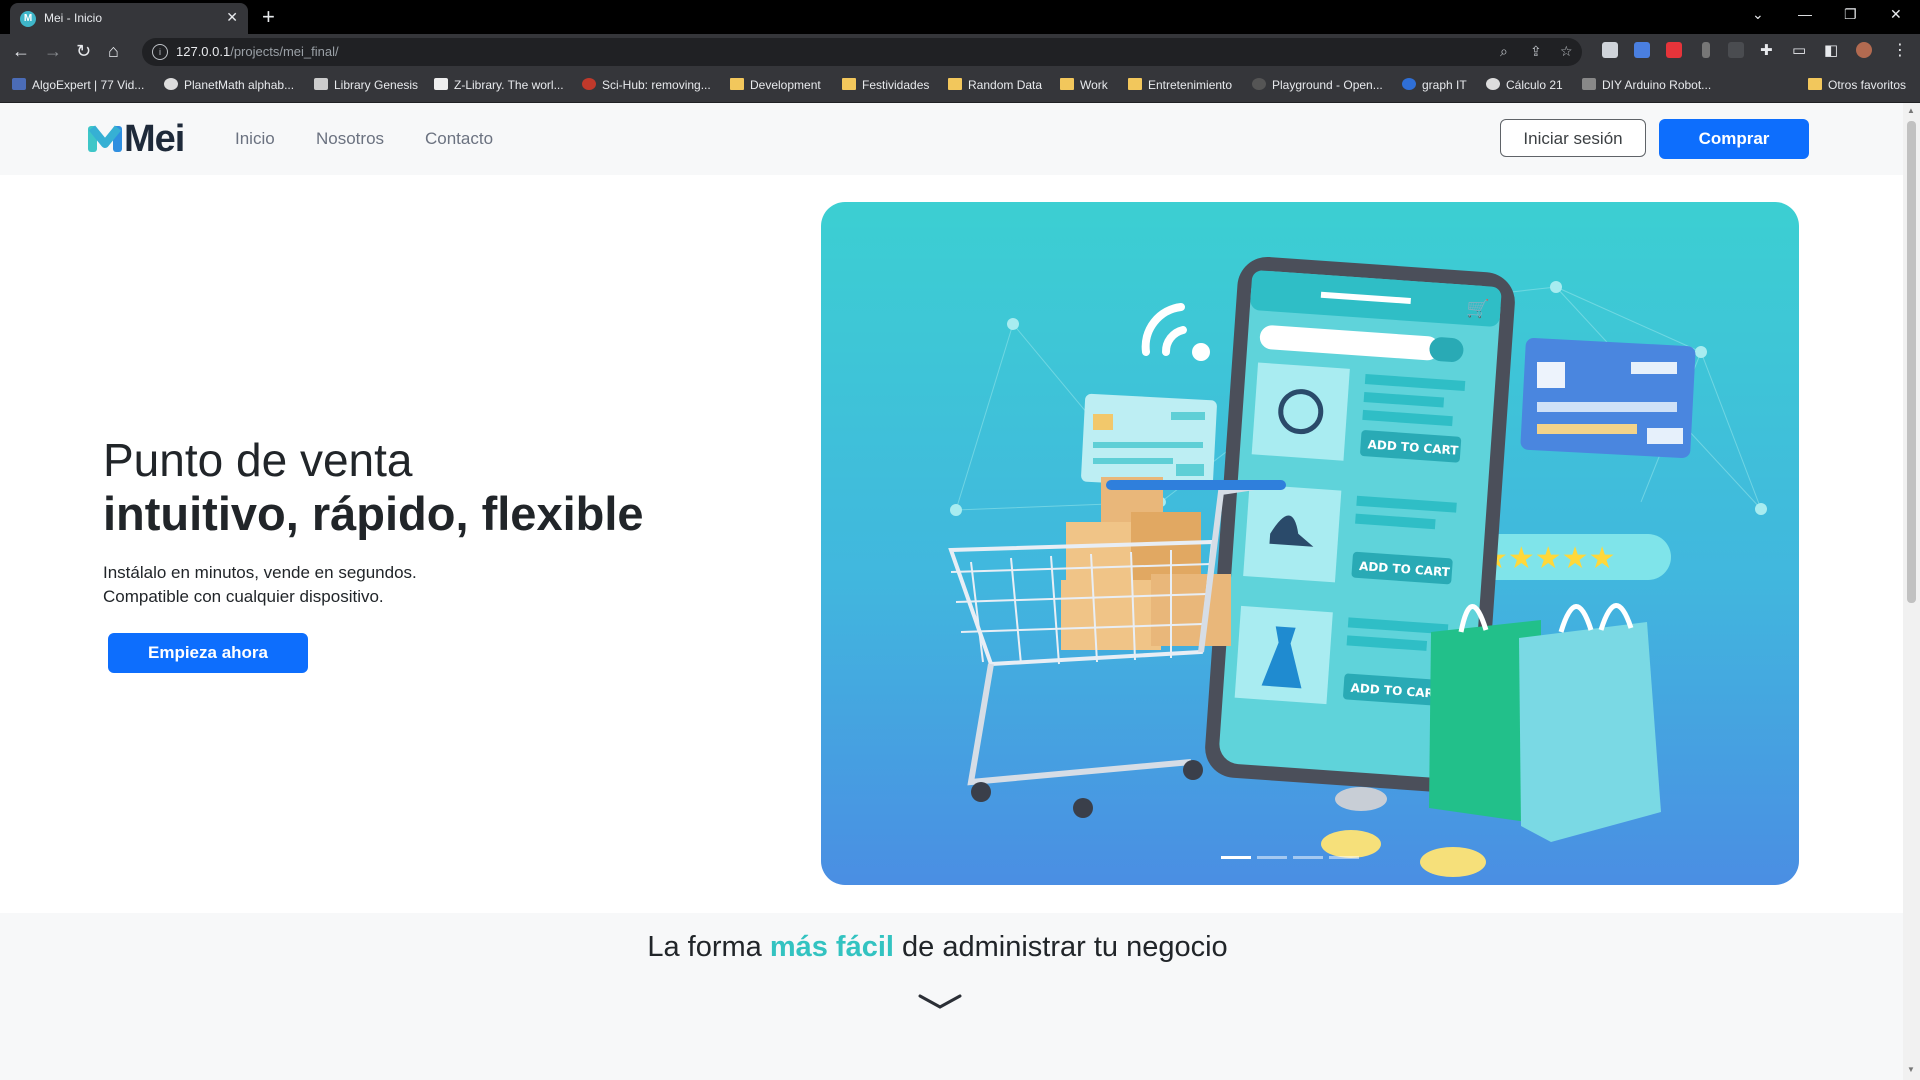 This screenshot has height=1080, width=1920. Describe the element at coordinates (21, 51) in the screenshot. I see `back-icon: ←` at that location.